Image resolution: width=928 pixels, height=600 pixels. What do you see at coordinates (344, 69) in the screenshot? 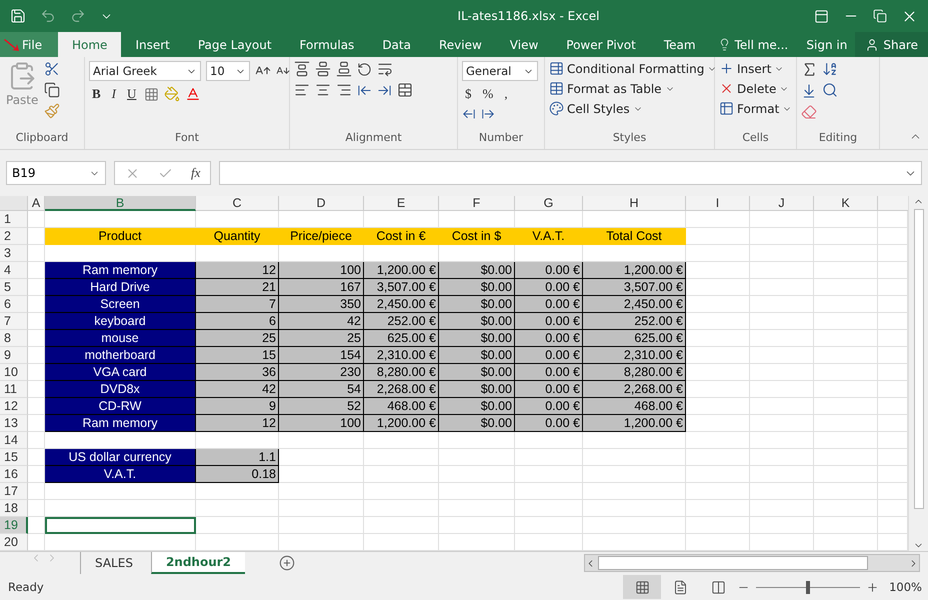
I see `bottom-align-icon` at bounding box center [344, 69].